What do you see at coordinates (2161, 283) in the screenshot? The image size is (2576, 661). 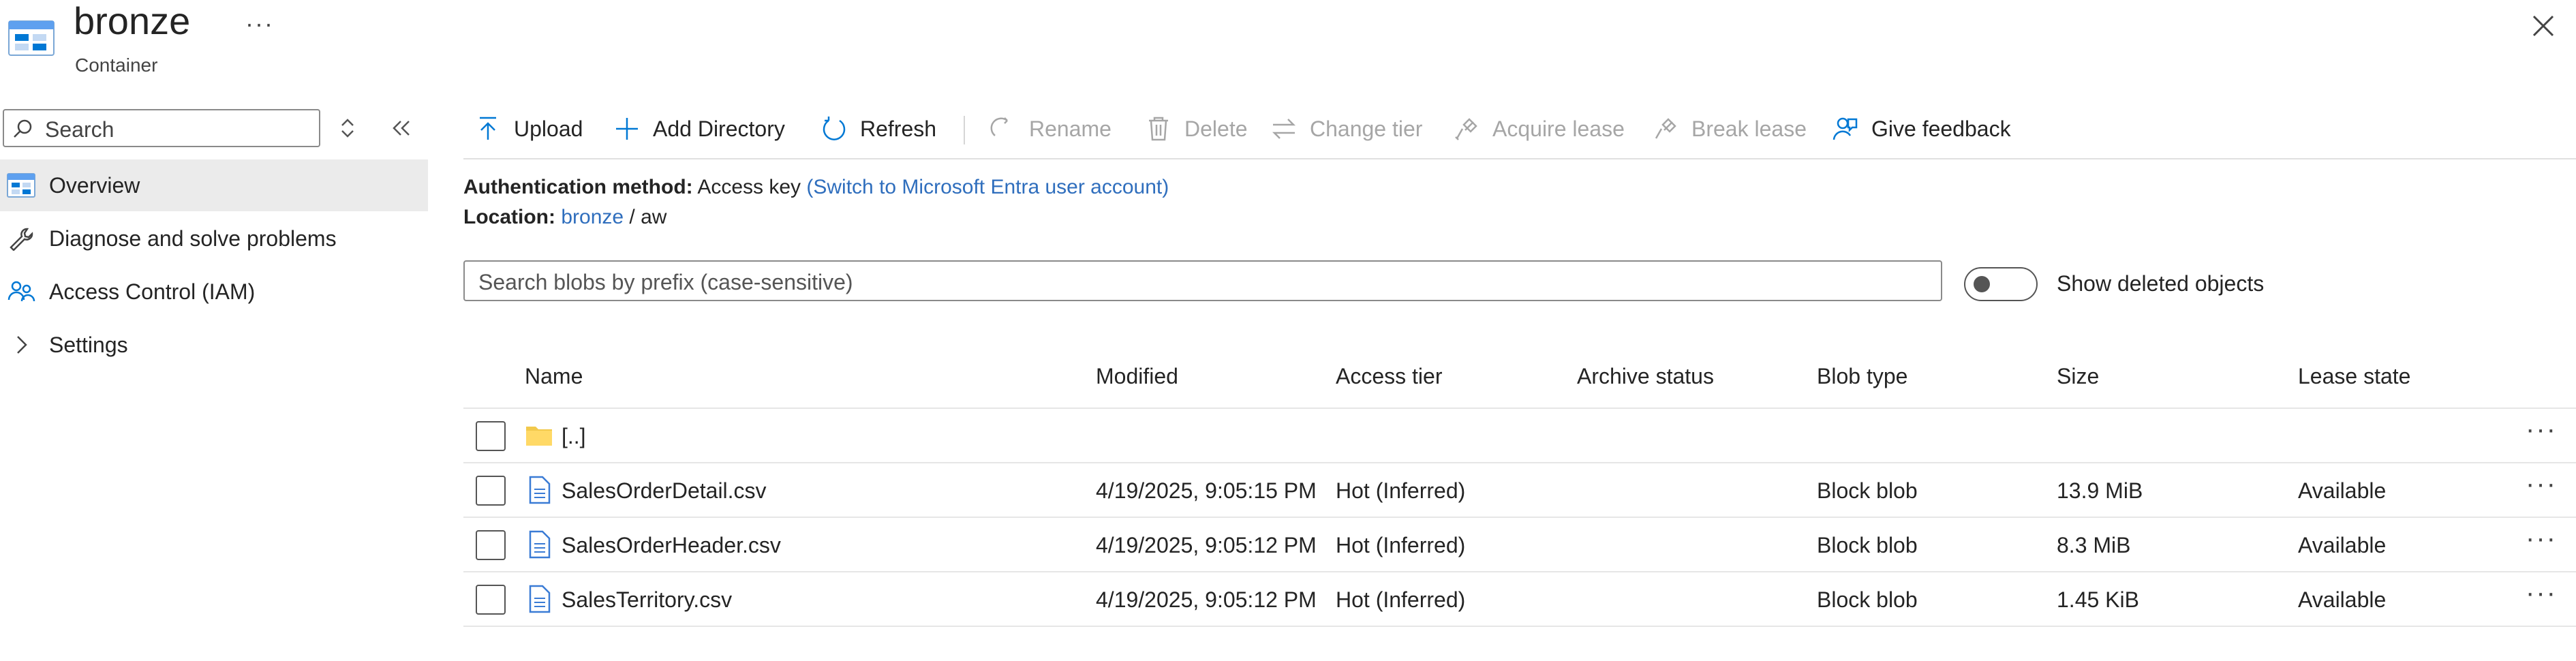 I see `show-deleted-label: Show deleted objects` at bounding box center [2161, 283].